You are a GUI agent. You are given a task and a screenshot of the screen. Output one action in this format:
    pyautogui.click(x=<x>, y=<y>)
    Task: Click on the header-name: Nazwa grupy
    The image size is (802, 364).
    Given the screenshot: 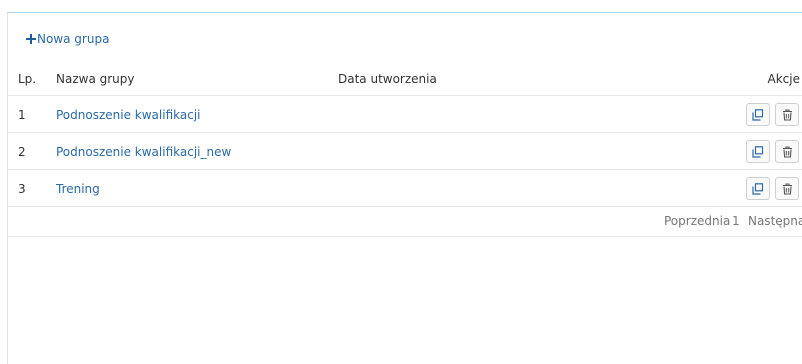 What is the action you would take?
    pyautogui.click(x=95, y=78)
    